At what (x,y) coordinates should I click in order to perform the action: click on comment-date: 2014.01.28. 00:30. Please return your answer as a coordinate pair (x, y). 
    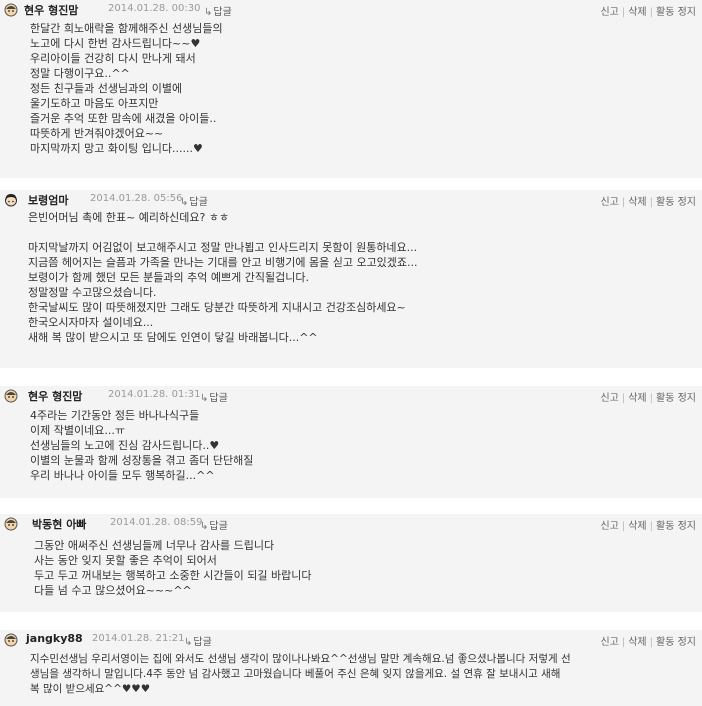
    Looking at the image, I should click on (154, 8).